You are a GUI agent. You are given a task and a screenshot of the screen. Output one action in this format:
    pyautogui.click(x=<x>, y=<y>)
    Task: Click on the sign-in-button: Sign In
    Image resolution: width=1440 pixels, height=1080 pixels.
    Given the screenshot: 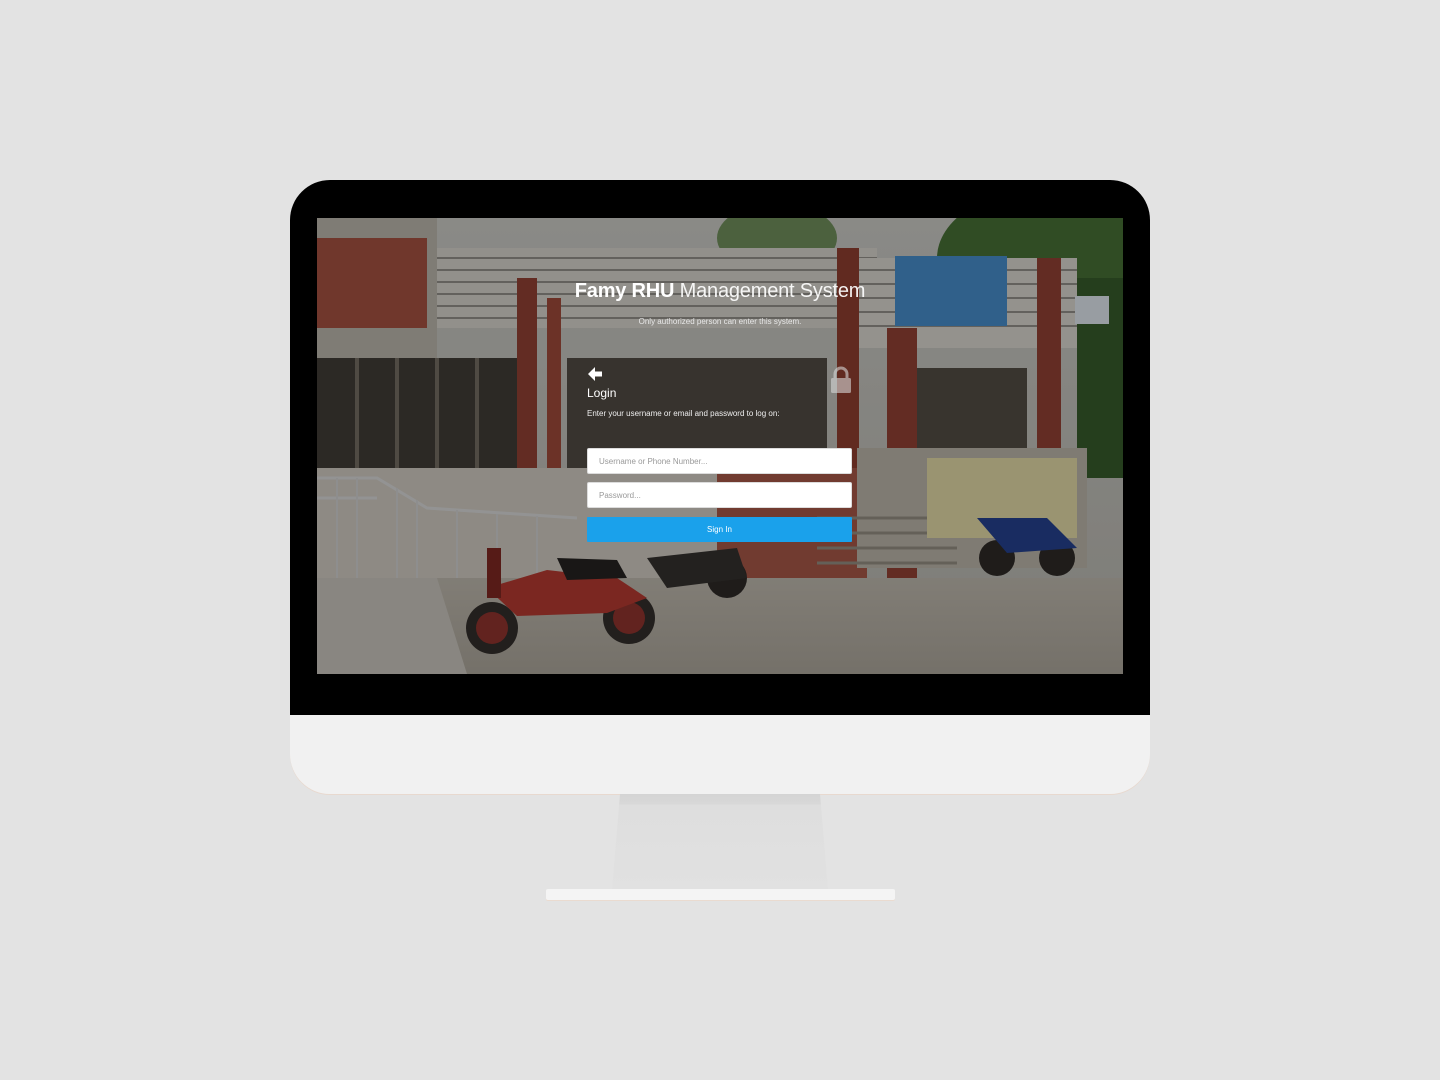 What is the action you would take?
    pyautogui.click(x=719, y=529)
    